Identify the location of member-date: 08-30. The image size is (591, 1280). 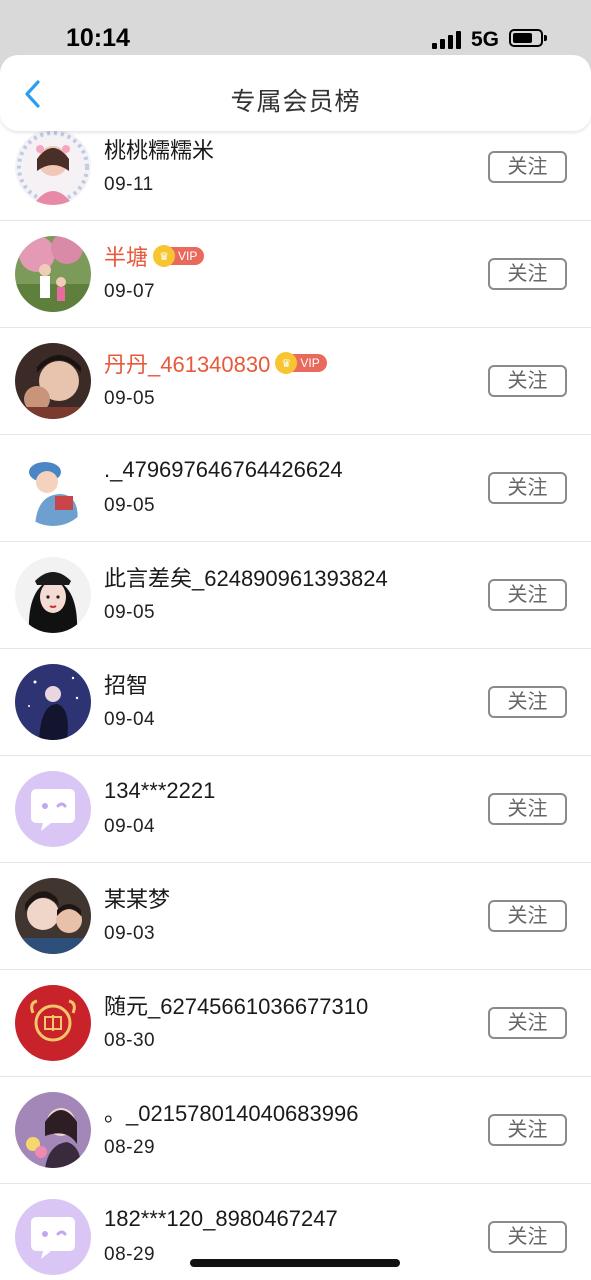
(130, 1040).